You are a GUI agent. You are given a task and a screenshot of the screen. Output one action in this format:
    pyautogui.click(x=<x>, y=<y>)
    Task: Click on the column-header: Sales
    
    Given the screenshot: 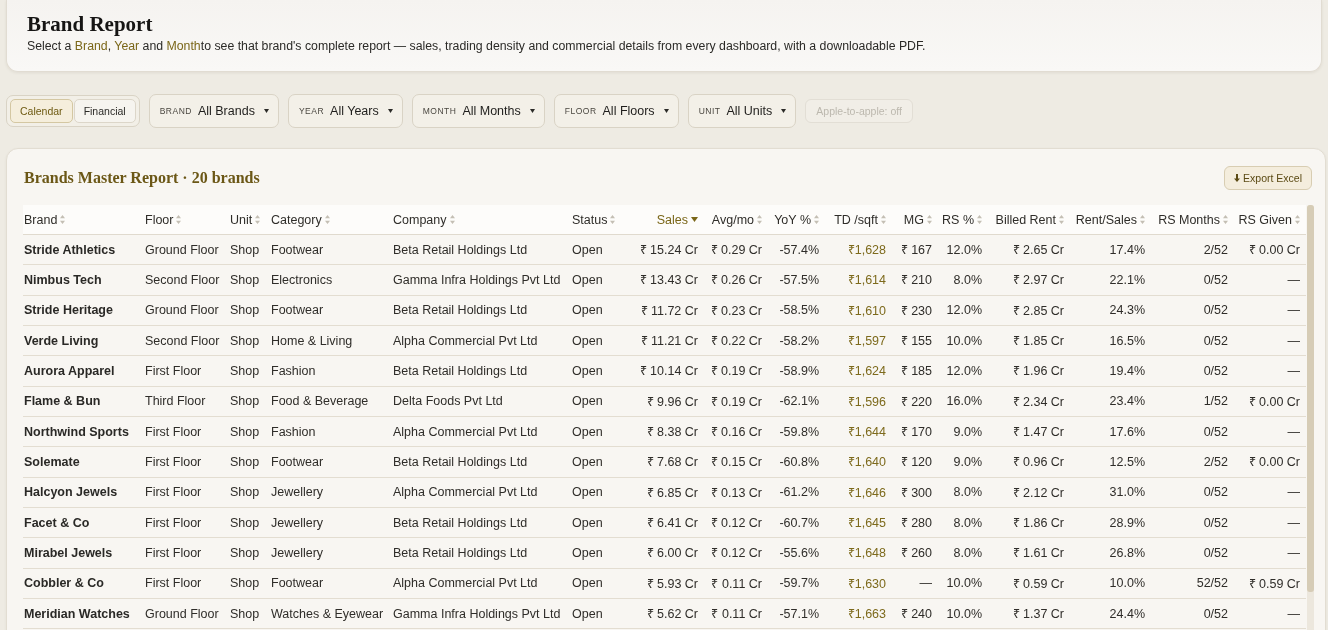 What is the action you would take?
    pyautogui.click(x=662, y=219)
    